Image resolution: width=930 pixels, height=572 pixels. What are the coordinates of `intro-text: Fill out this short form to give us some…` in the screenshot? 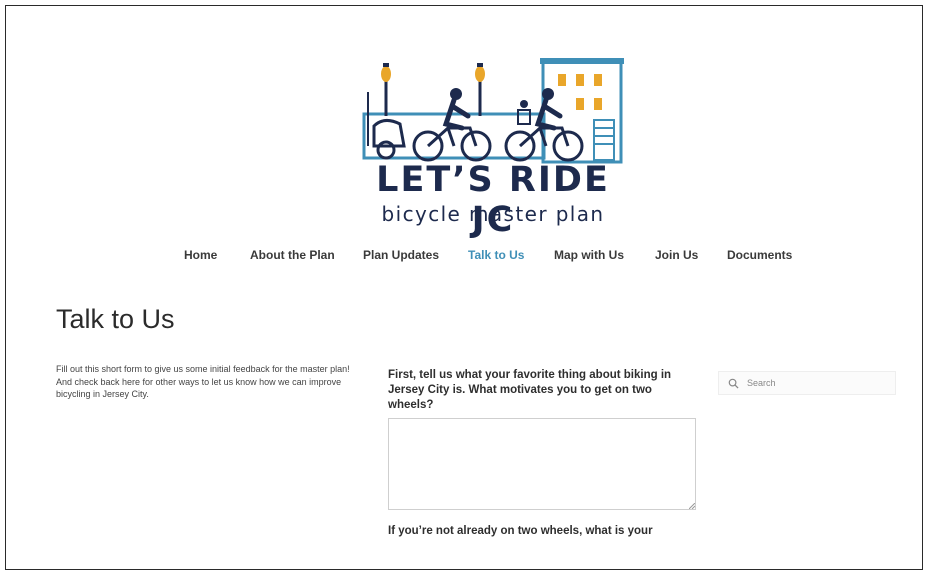 It's located at (203, 381).